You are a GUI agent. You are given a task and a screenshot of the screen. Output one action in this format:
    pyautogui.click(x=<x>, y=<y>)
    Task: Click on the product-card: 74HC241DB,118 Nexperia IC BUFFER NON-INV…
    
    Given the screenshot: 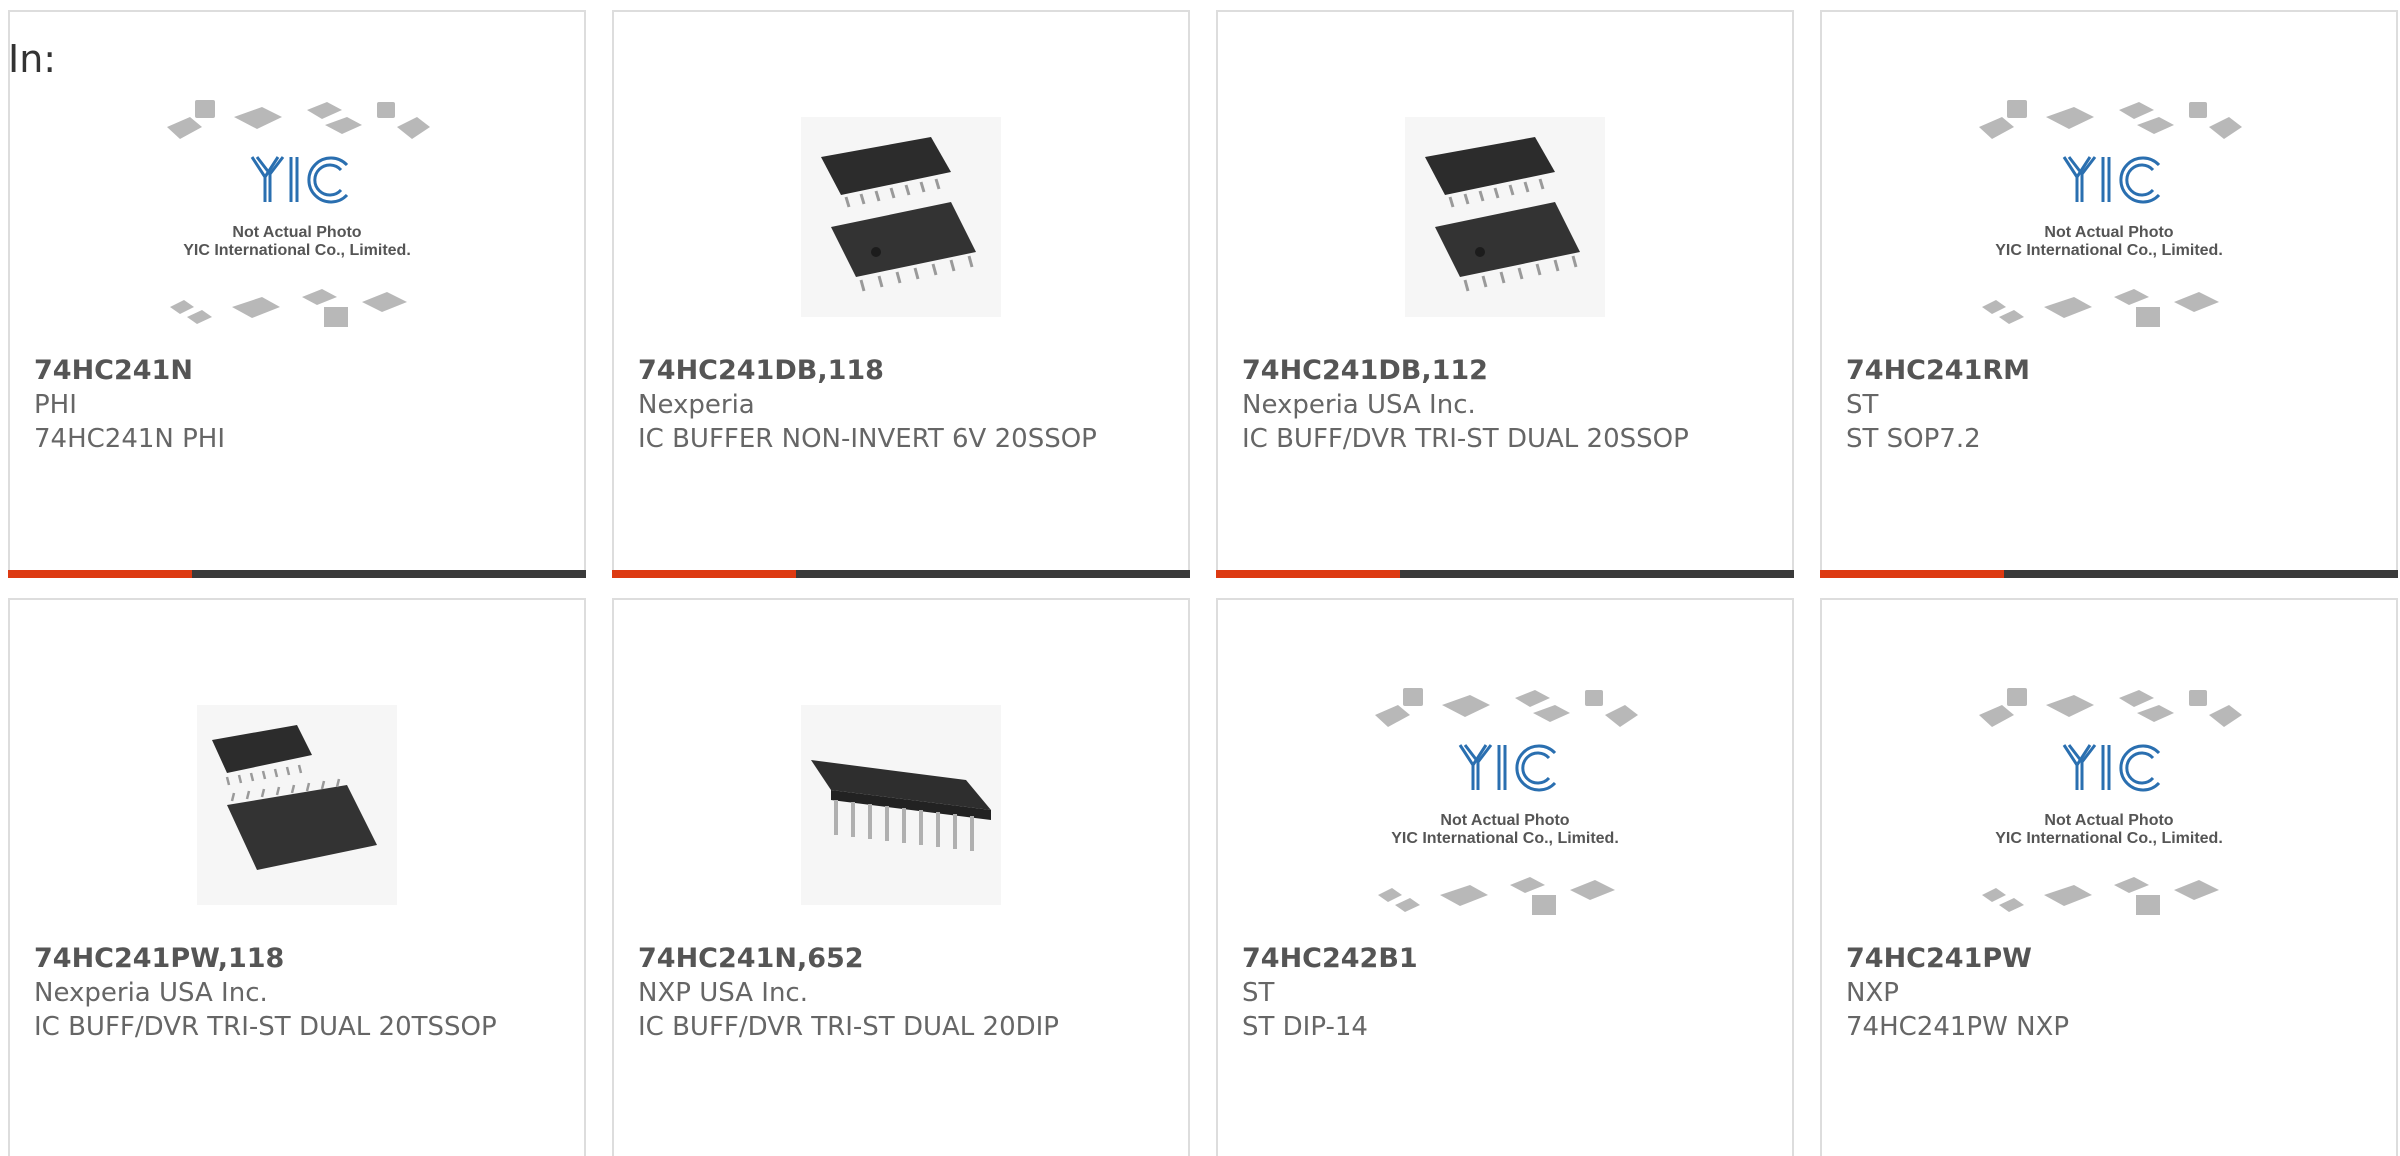 What is the action you would take?
    pyautogui.click(x=901, y=294)
    